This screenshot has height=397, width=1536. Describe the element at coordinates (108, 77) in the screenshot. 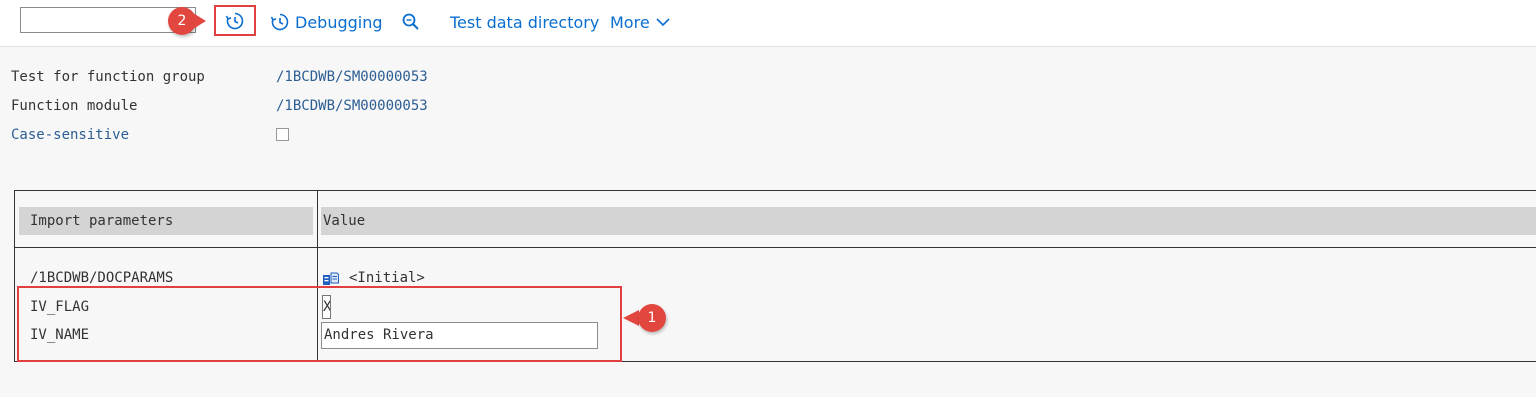

I see `function-group-label: Test for function group` at that location.